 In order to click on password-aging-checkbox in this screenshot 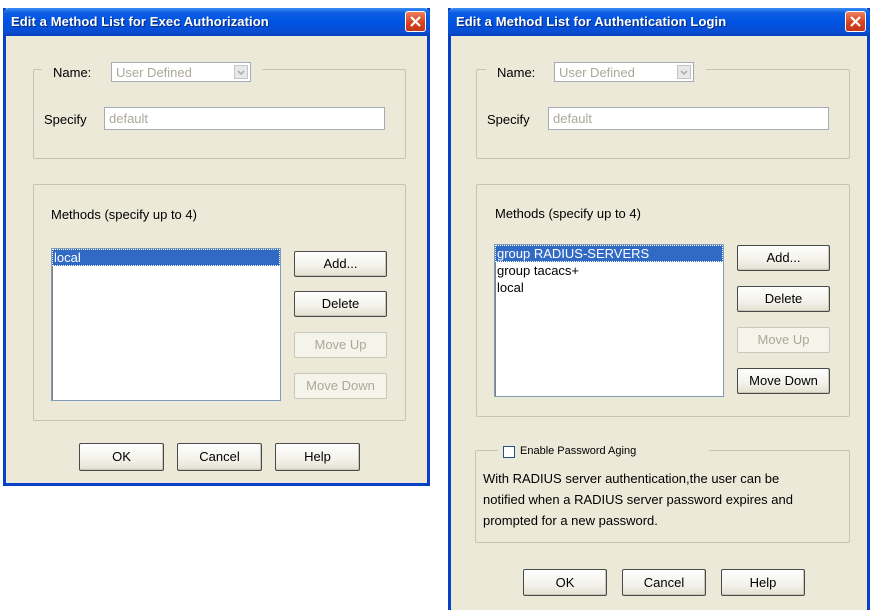, I will do `click(509, 452)`.